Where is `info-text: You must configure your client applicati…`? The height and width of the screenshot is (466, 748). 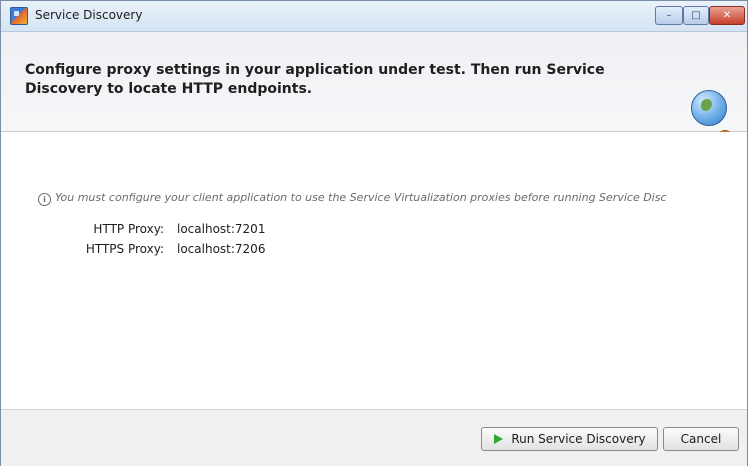 info-text: You must configure your client applicati… is located at coordinates (361, 197).